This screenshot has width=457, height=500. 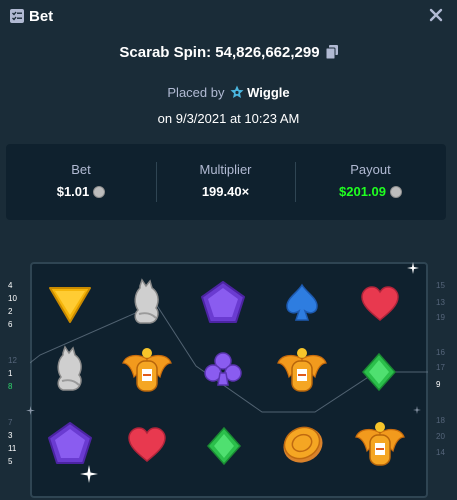 What do you see at coordinates (10, 461) in the screenshot?
I see `payline-number: 5` at bounding box center [10, 461].